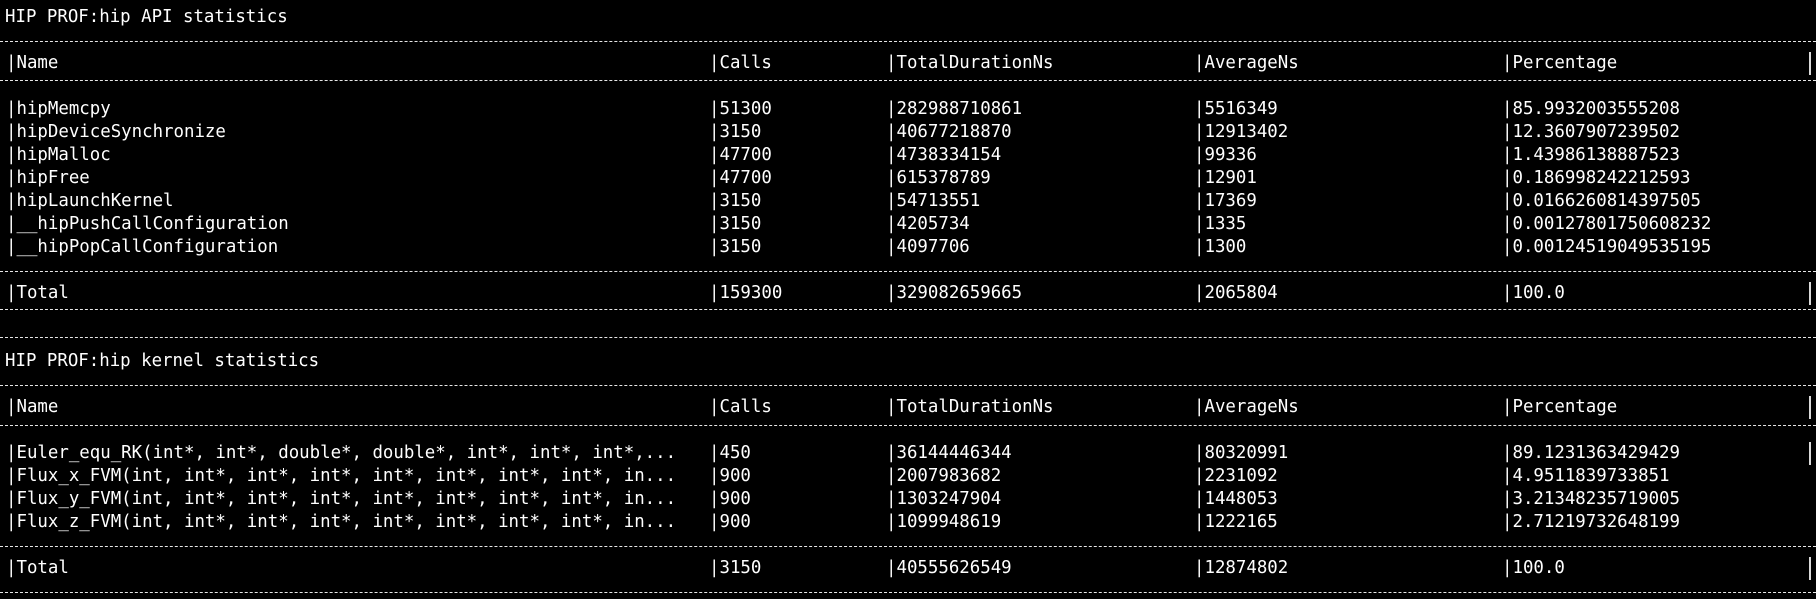 The width and height of the screenshot is (1816, 599). Describe the element at coordinates (954, 293) in the screenshot. I see `total-duration: |329082659665` at that location.